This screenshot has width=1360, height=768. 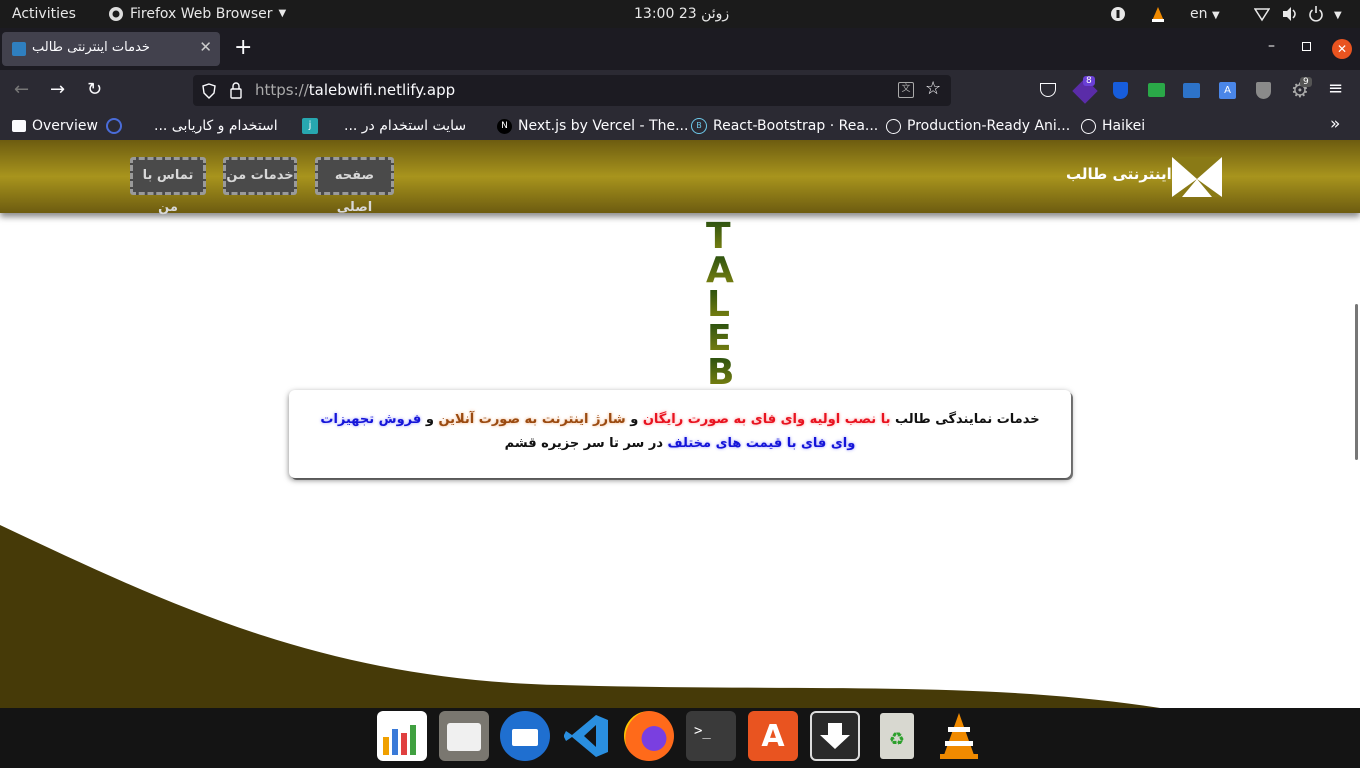 I want to click on site-brand: اینترنتی طالب, so click(x=1119, y=174).